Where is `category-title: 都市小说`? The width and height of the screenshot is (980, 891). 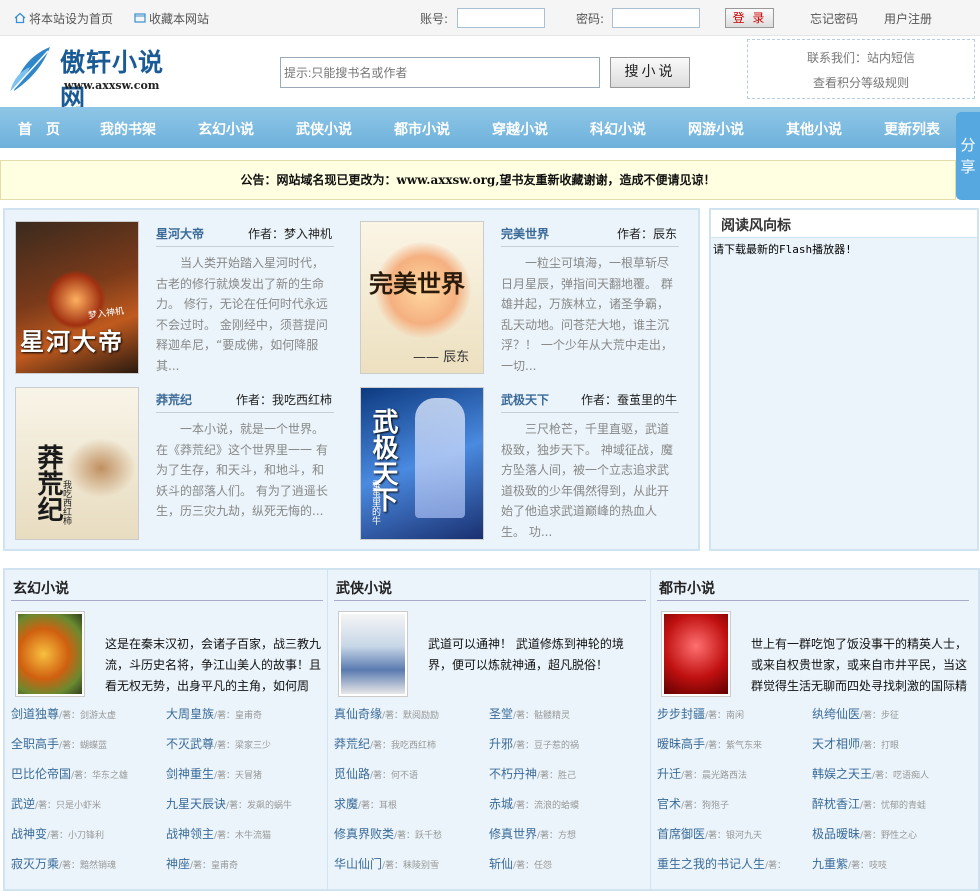
category-title: 都市小说 is located at coordinates (687, 588).